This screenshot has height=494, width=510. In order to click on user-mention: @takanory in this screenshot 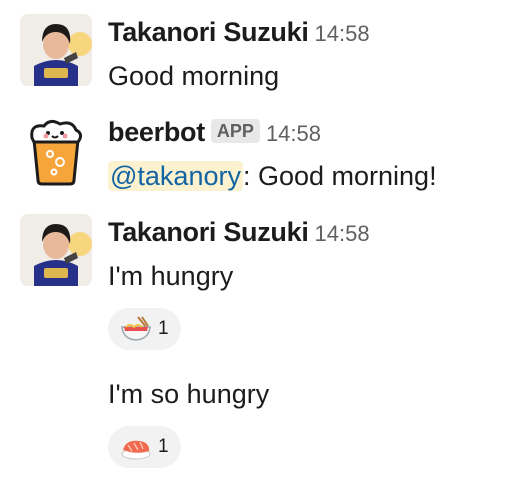, I will do `click(175, 176)`.